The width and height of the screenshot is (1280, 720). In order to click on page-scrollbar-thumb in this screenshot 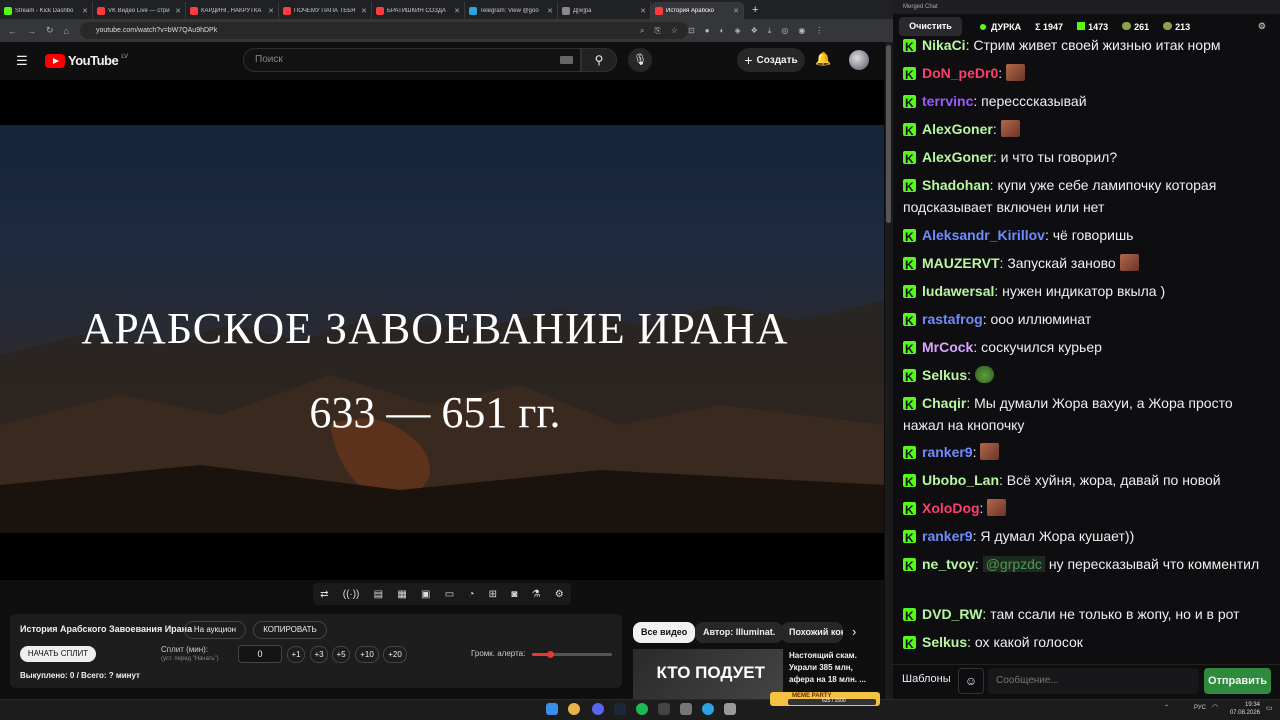, I will do `click(888, 134)`.